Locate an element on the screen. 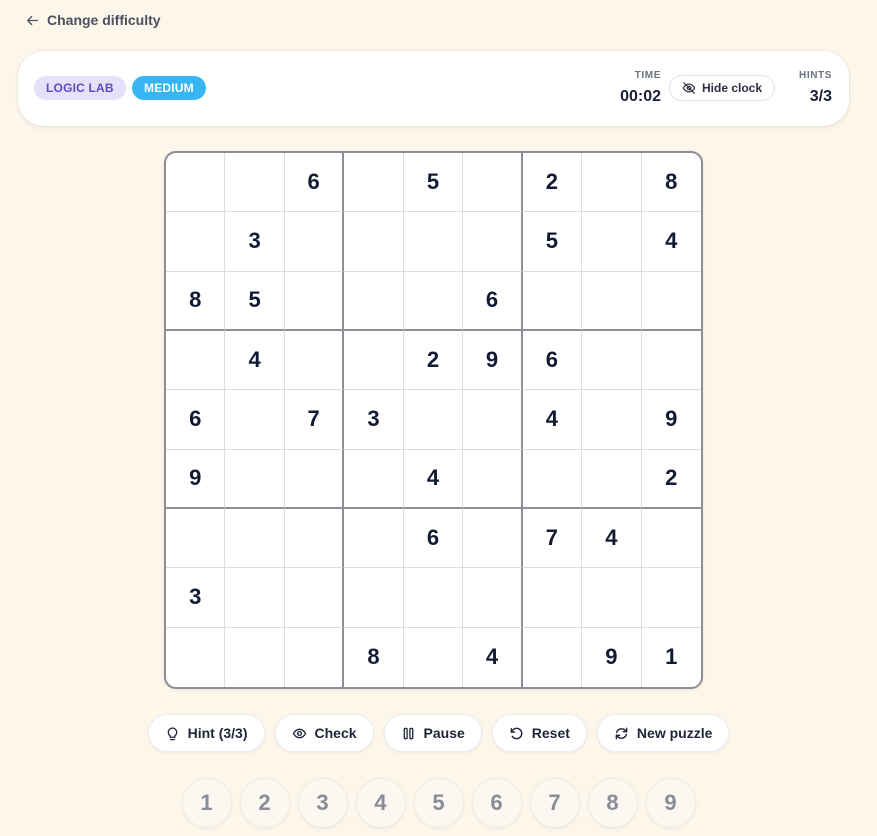  sudoku-cell-r8c7 is located at coordinates (552, 598).